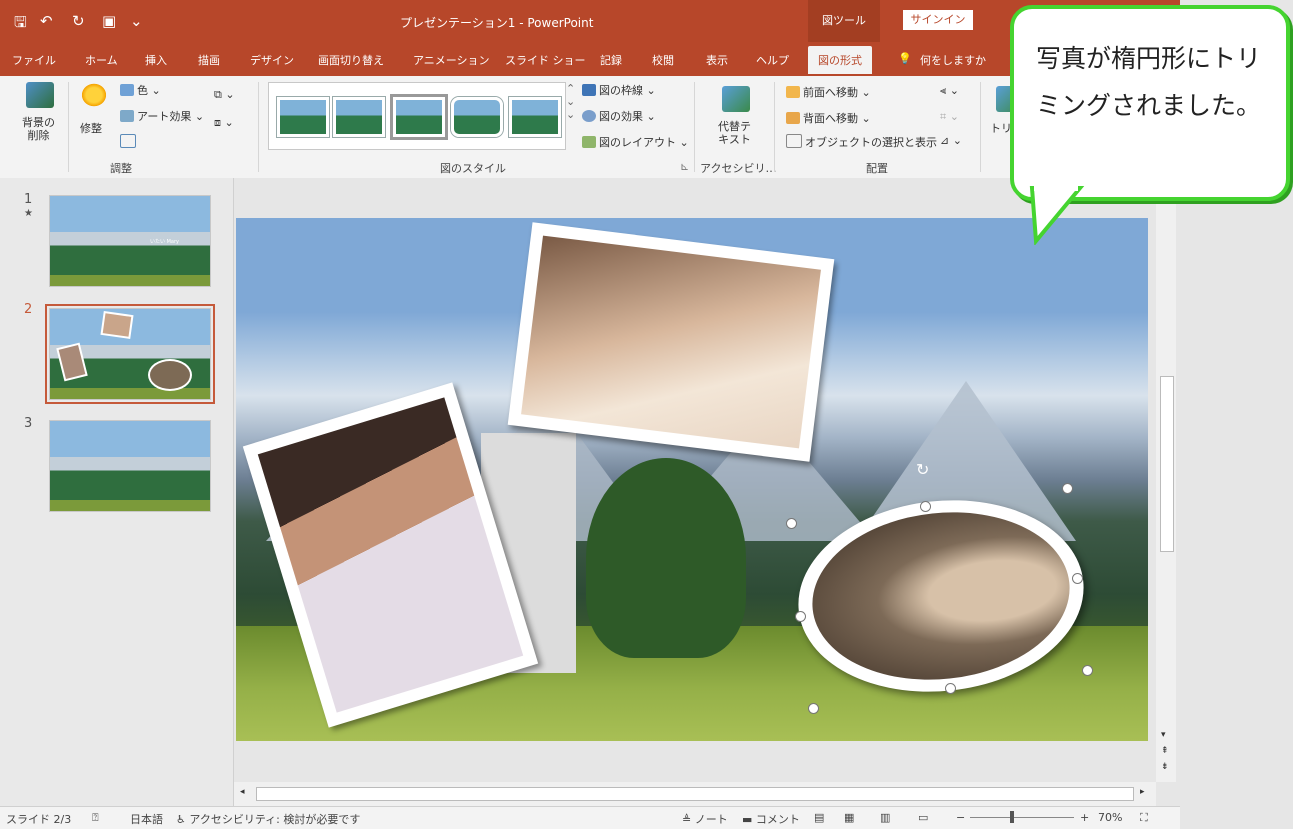 The height and width of the screenshot is (829, 1293). I want to click on signin-button: サインイン, so click(938, 20).